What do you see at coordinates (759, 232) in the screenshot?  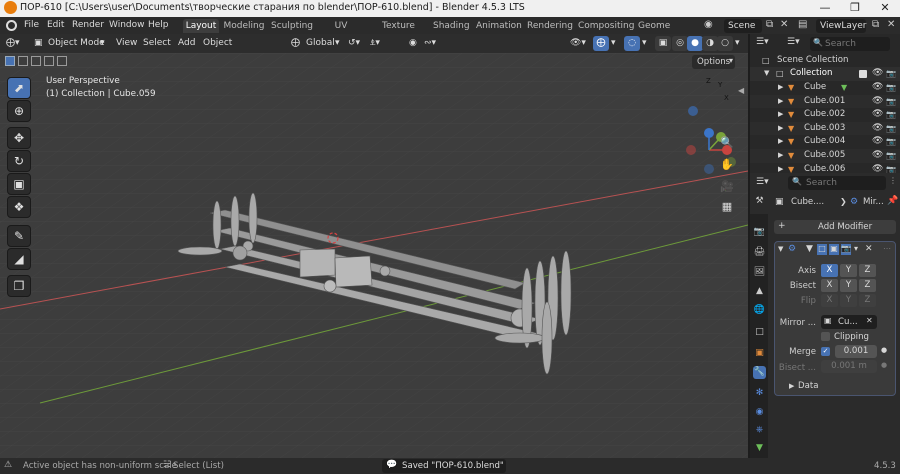 I see `tab-render-icon: 📷` at bounding box center [759, 232].